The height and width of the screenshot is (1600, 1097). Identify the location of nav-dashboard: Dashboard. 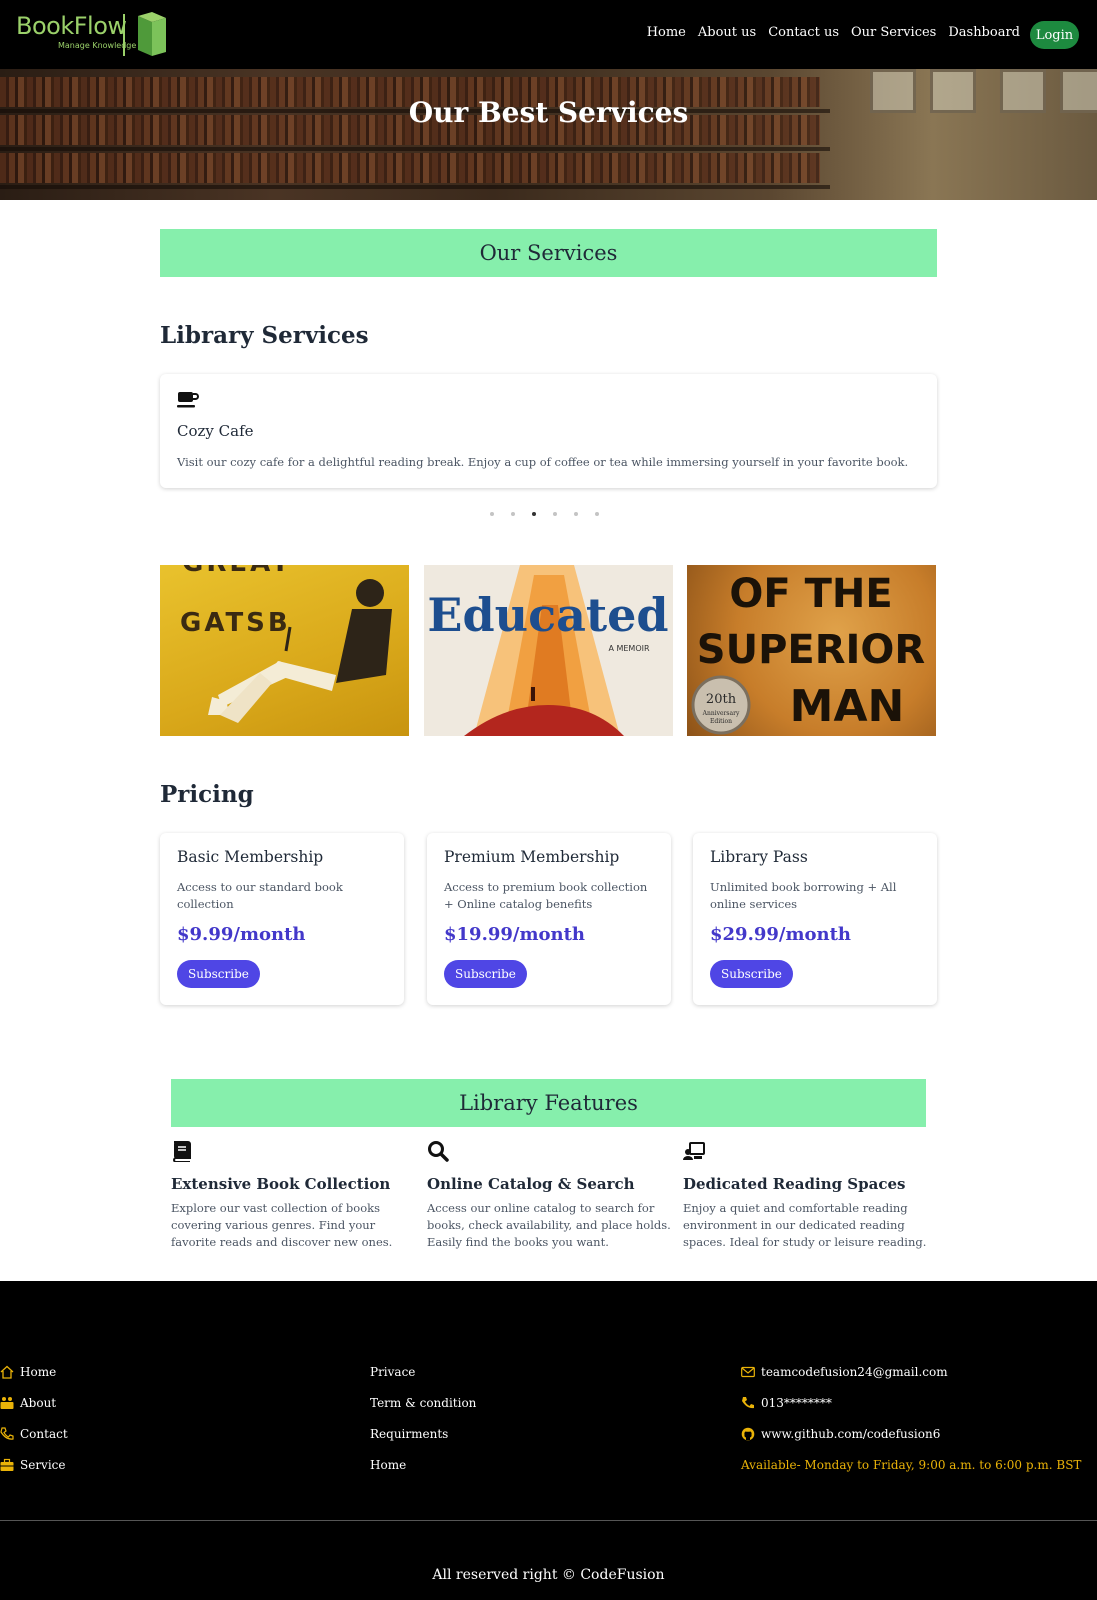
(984, 32).